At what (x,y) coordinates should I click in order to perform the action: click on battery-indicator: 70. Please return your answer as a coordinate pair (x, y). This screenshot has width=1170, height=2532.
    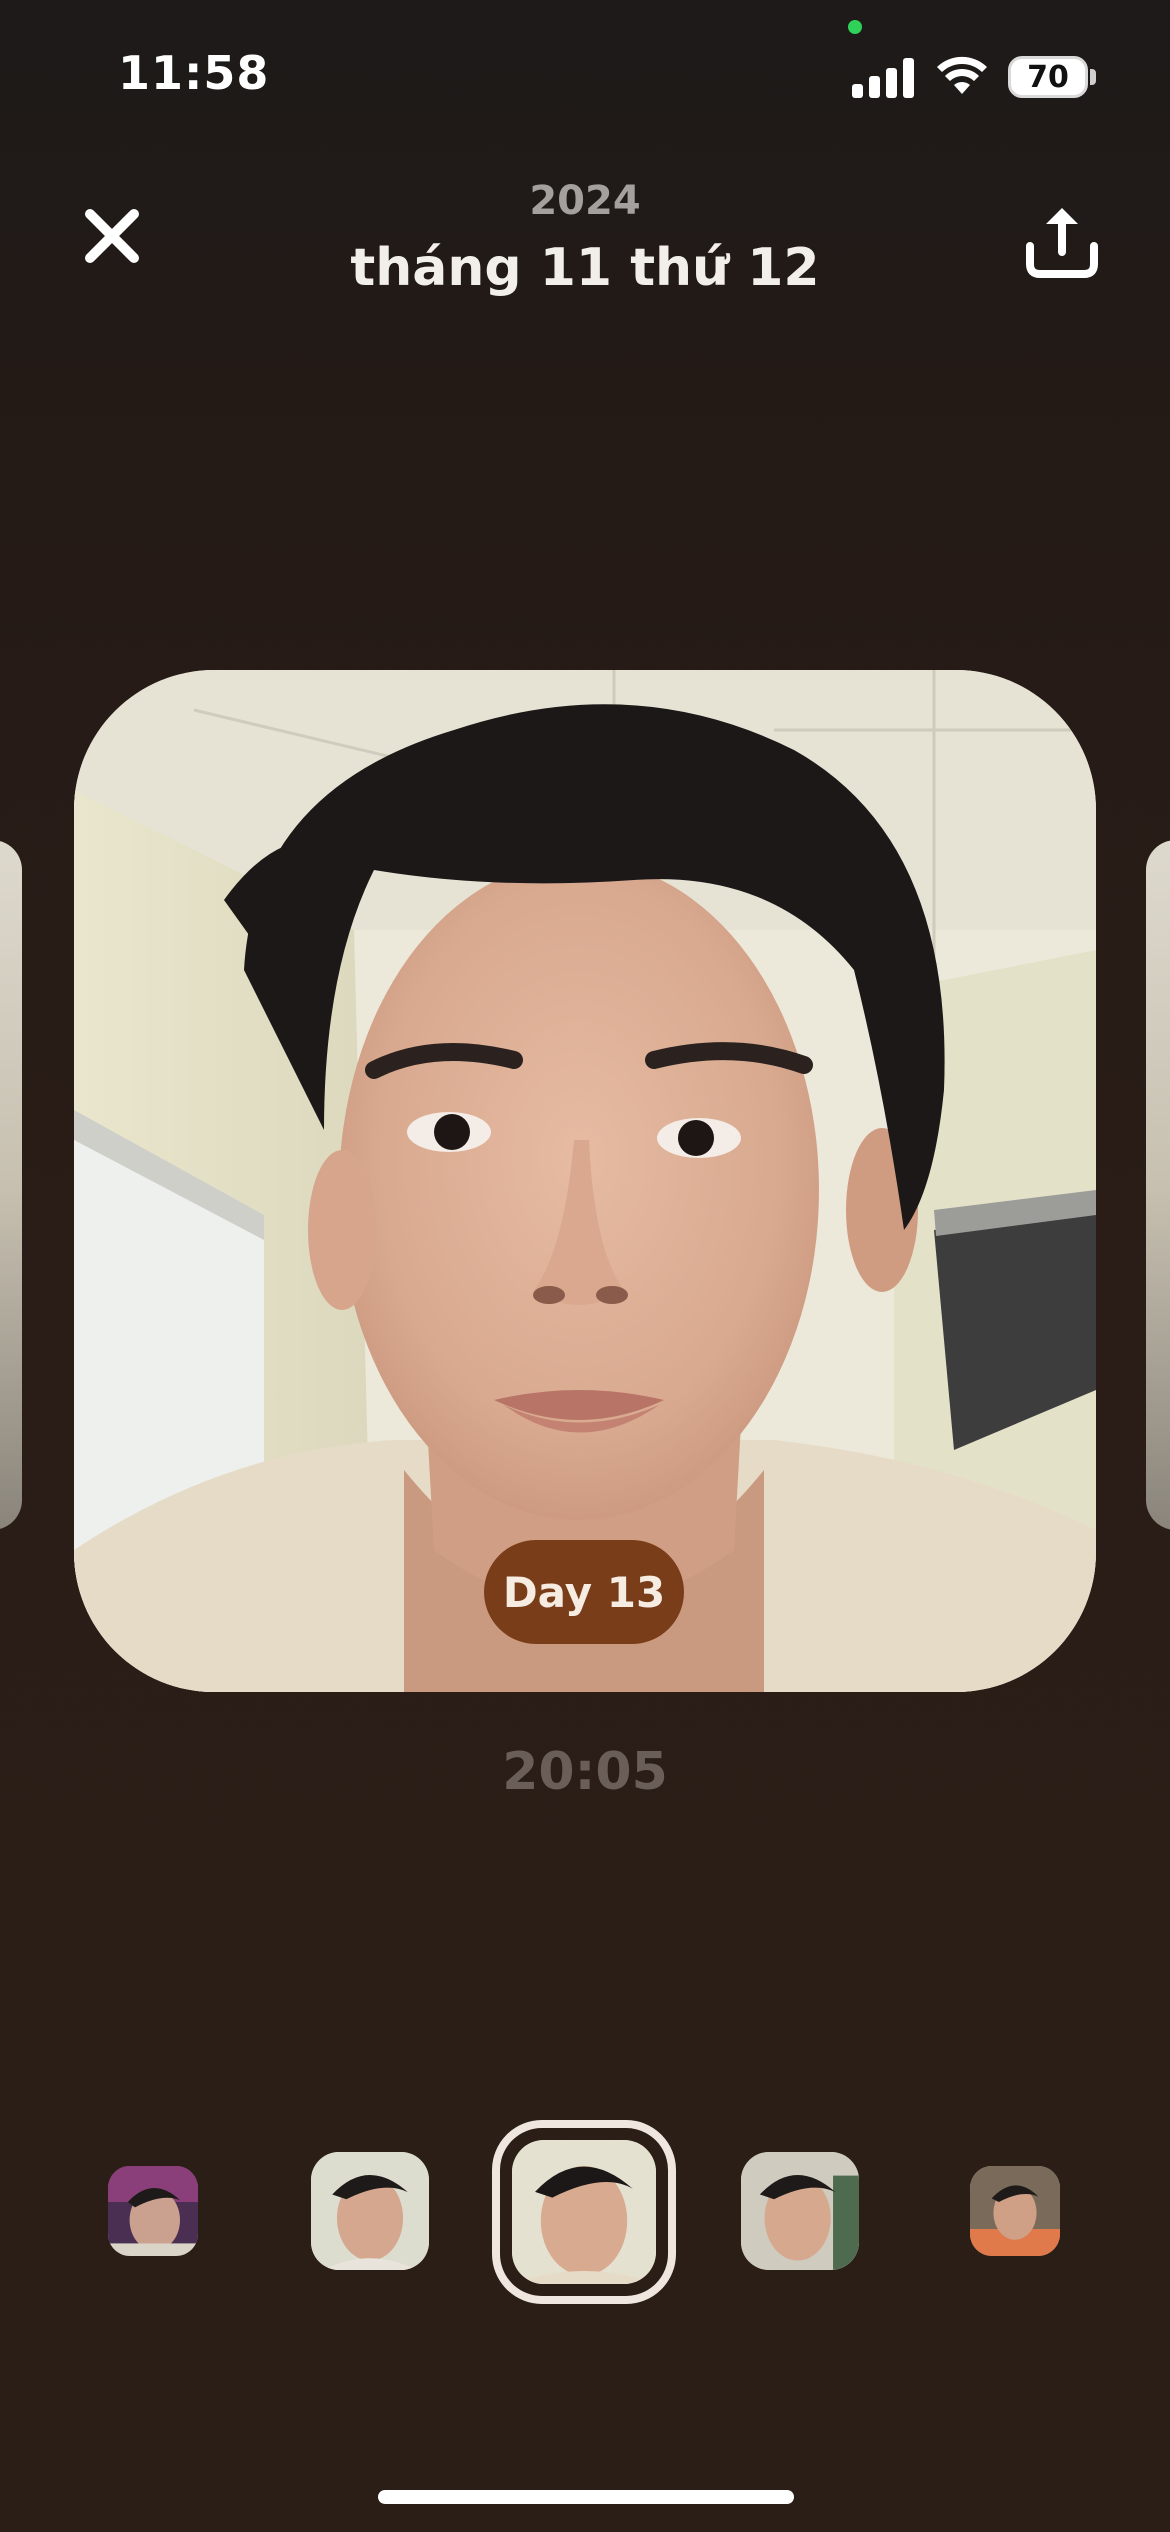
    Looking at the image, I should click on (1048, 77).